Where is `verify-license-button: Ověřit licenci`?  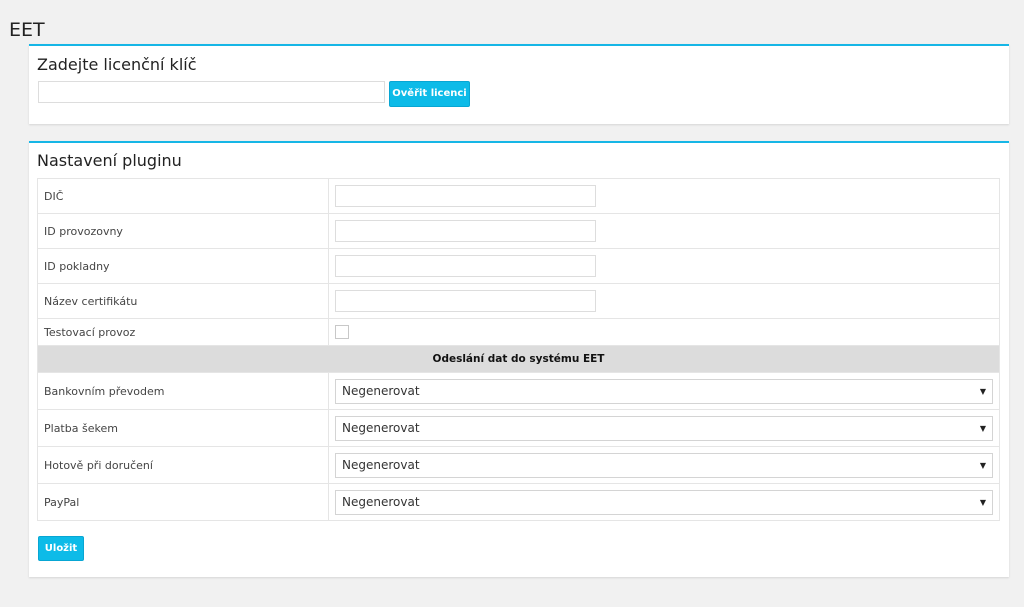
verify-license-button: Ověřit licenci is located at coordinates (429, 94).